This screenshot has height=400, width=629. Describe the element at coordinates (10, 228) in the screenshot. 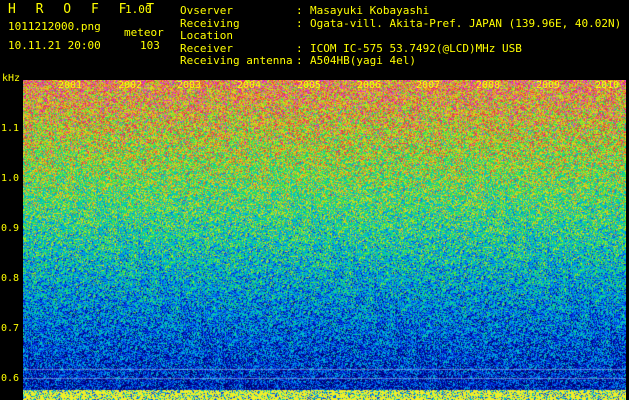

I see `y-tick-label: 0.9` at that location.